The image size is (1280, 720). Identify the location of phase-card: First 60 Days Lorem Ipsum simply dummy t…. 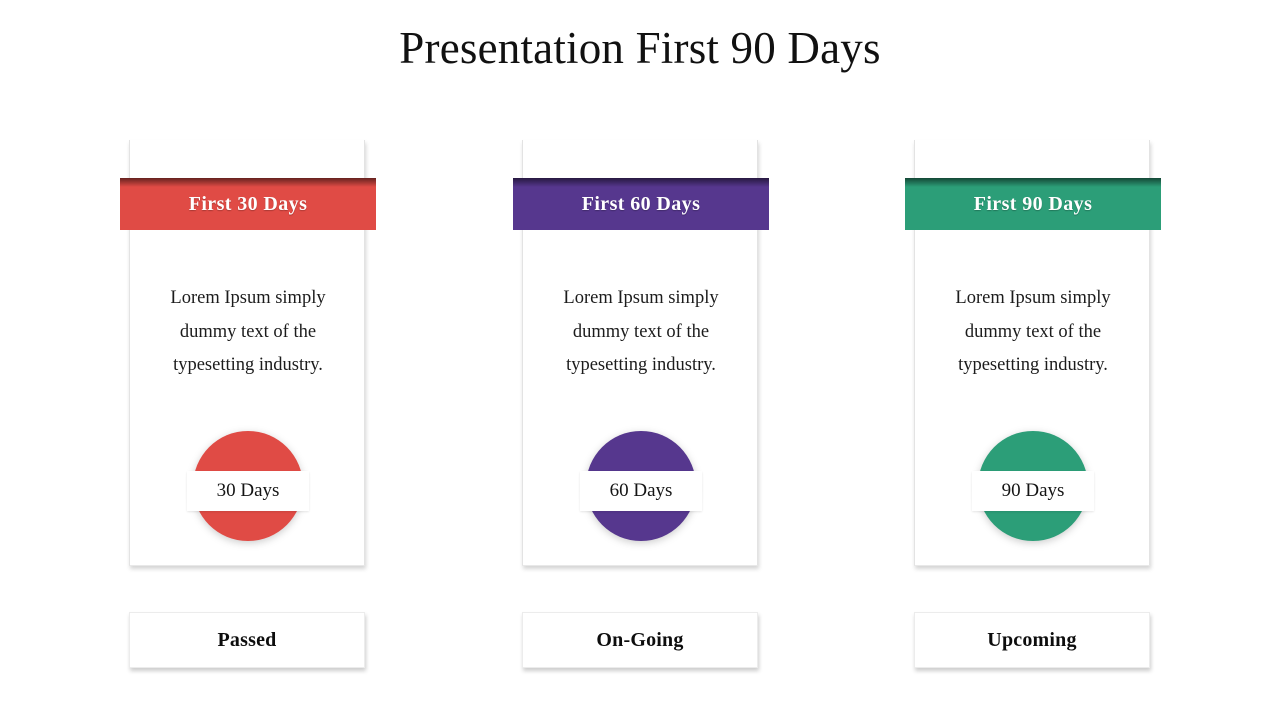
(641, 353).